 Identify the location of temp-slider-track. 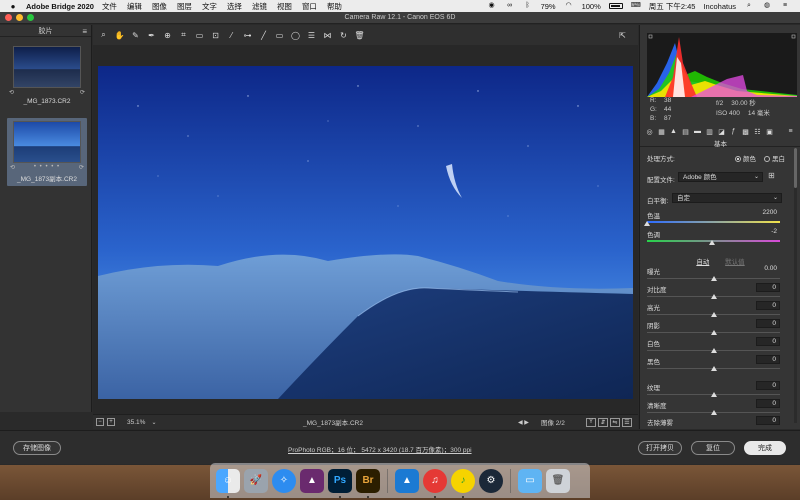
(713, 222).